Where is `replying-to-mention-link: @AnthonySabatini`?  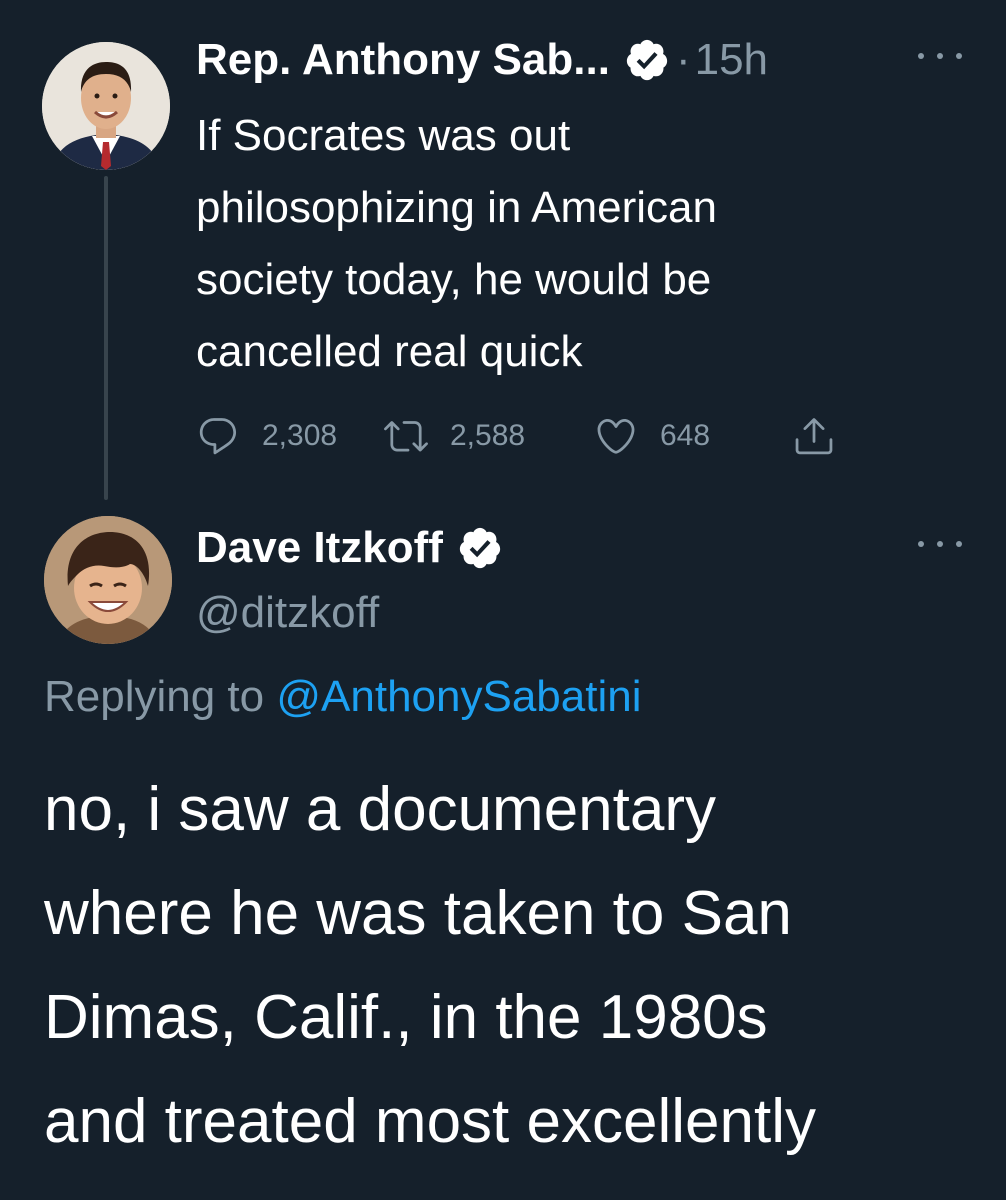 replying-to-mention-link: @AnthonySabatini is located at coordinates (458, 696).